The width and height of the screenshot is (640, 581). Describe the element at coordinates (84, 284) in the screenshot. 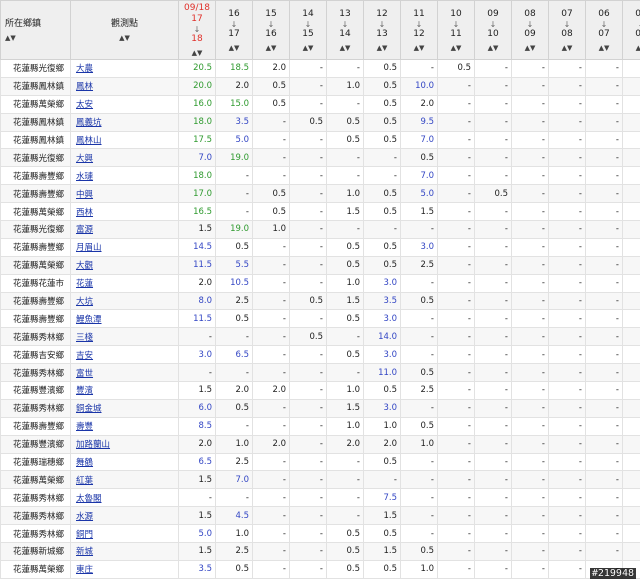

I see `site-link: 花蓮` at that location.